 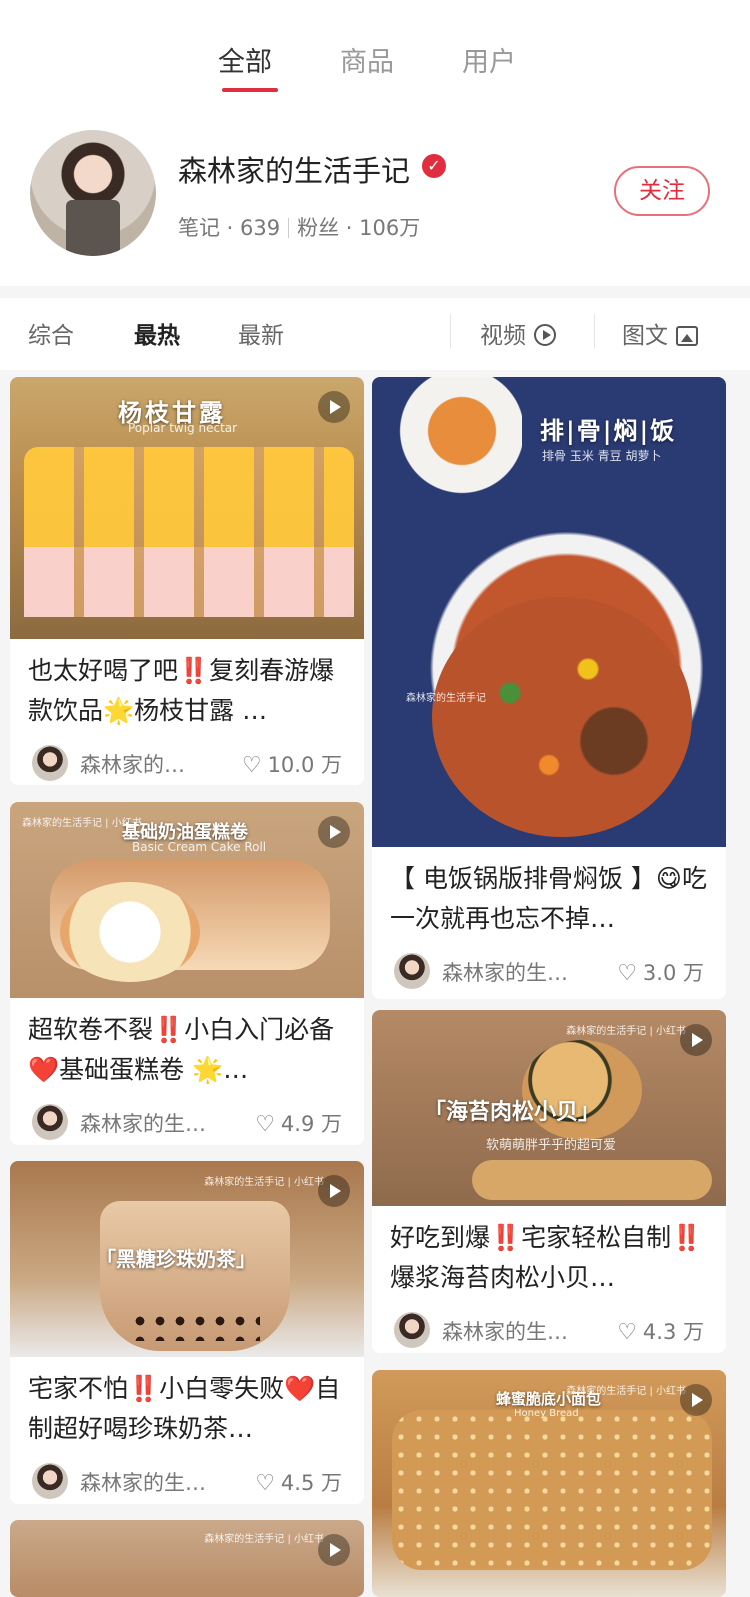 I want to click on like-count: ♡ 3.0 万, so click(x=660, y=972).